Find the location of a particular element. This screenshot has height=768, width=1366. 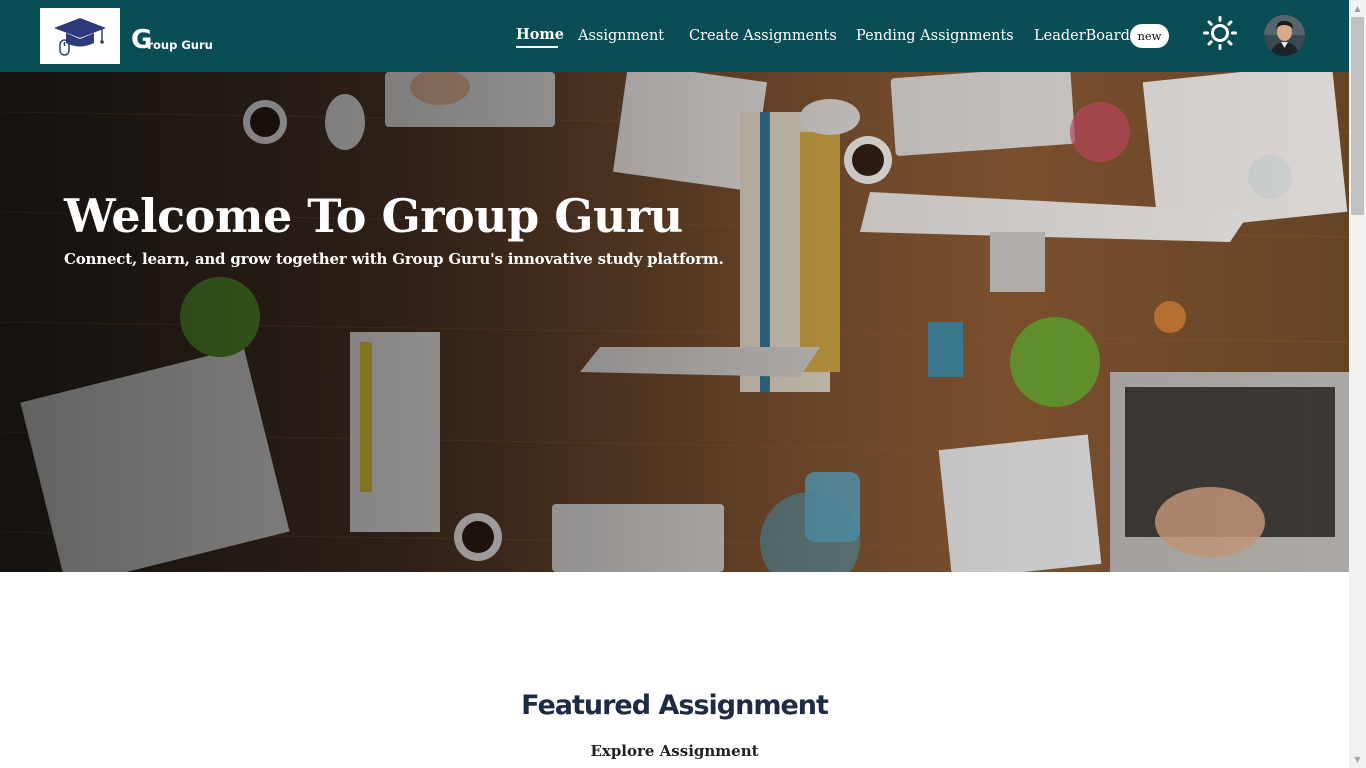

user-avatar is located at coordinates (1284, 35).